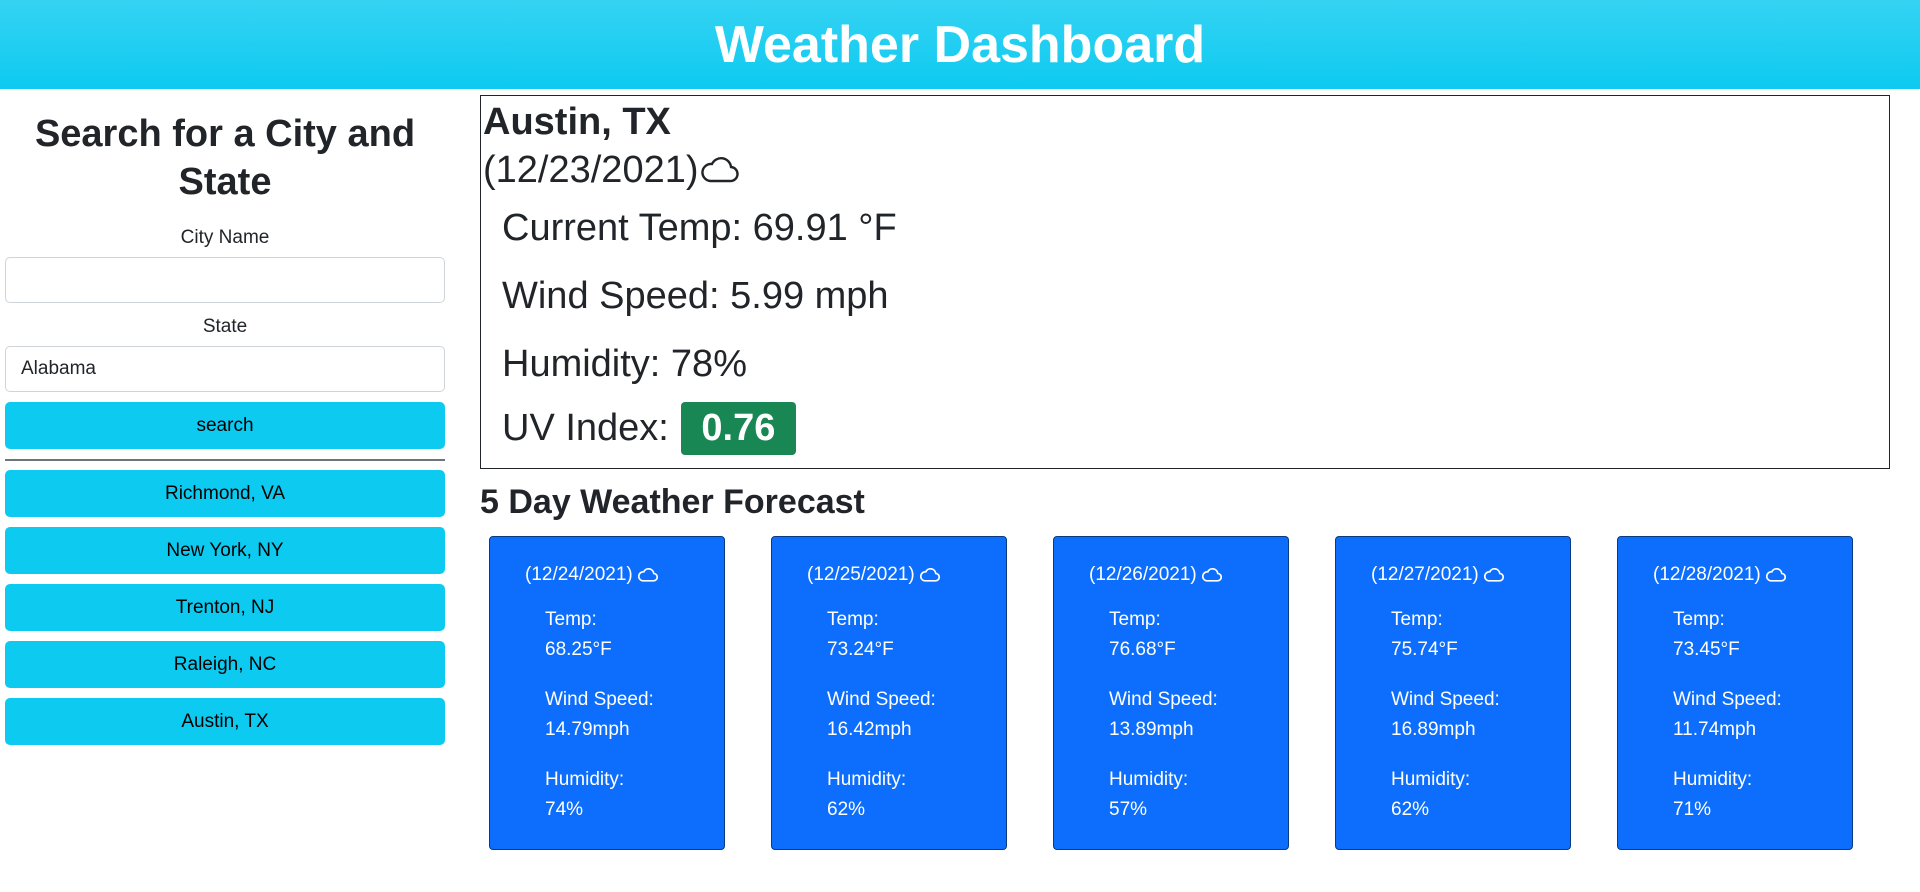  Describe the element at coordinates (624, 364) in the screenshot. I see `current-humidity: Humidity: 78%` at that location.